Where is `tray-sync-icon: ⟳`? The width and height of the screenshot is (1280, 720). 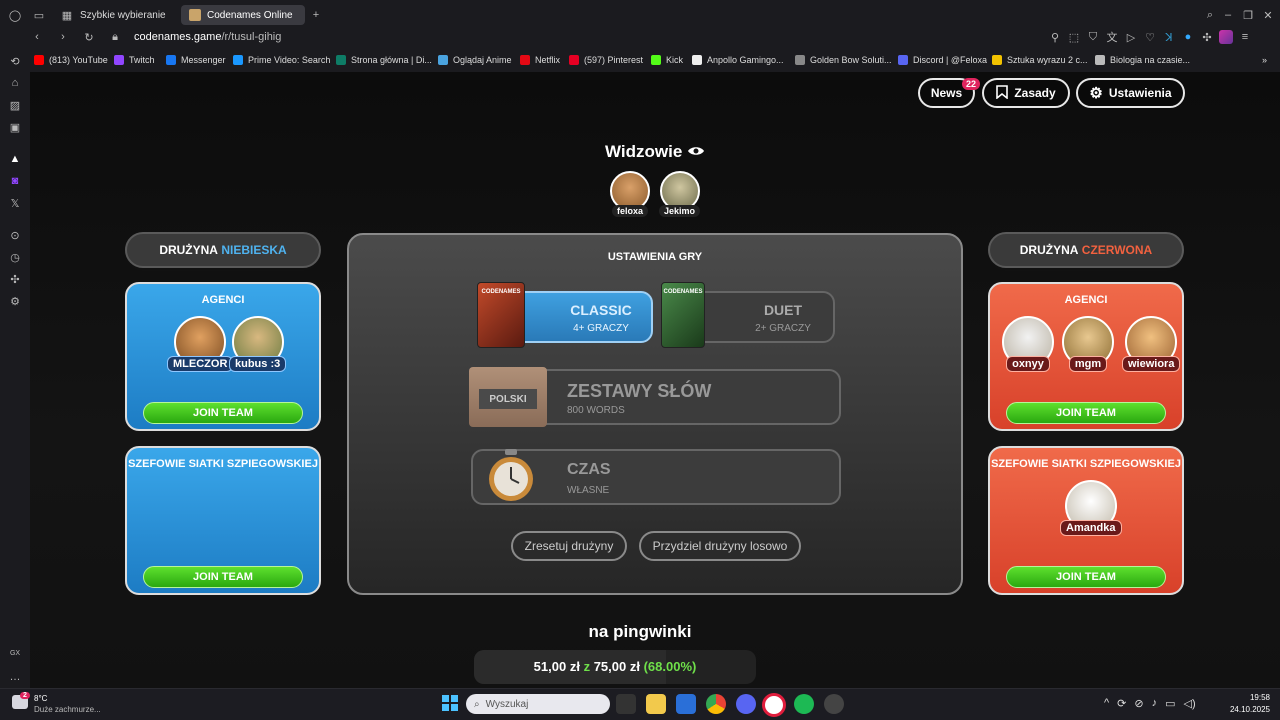
tray-sync-icon: ⟳ is located at coordinates (1121, 703).